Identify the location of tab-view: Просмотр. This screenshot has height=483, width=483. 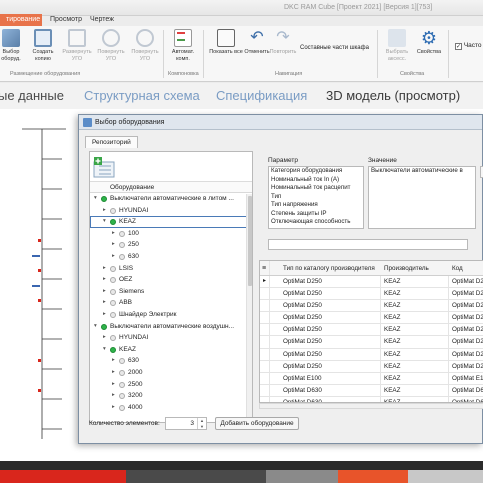
(66, 20).